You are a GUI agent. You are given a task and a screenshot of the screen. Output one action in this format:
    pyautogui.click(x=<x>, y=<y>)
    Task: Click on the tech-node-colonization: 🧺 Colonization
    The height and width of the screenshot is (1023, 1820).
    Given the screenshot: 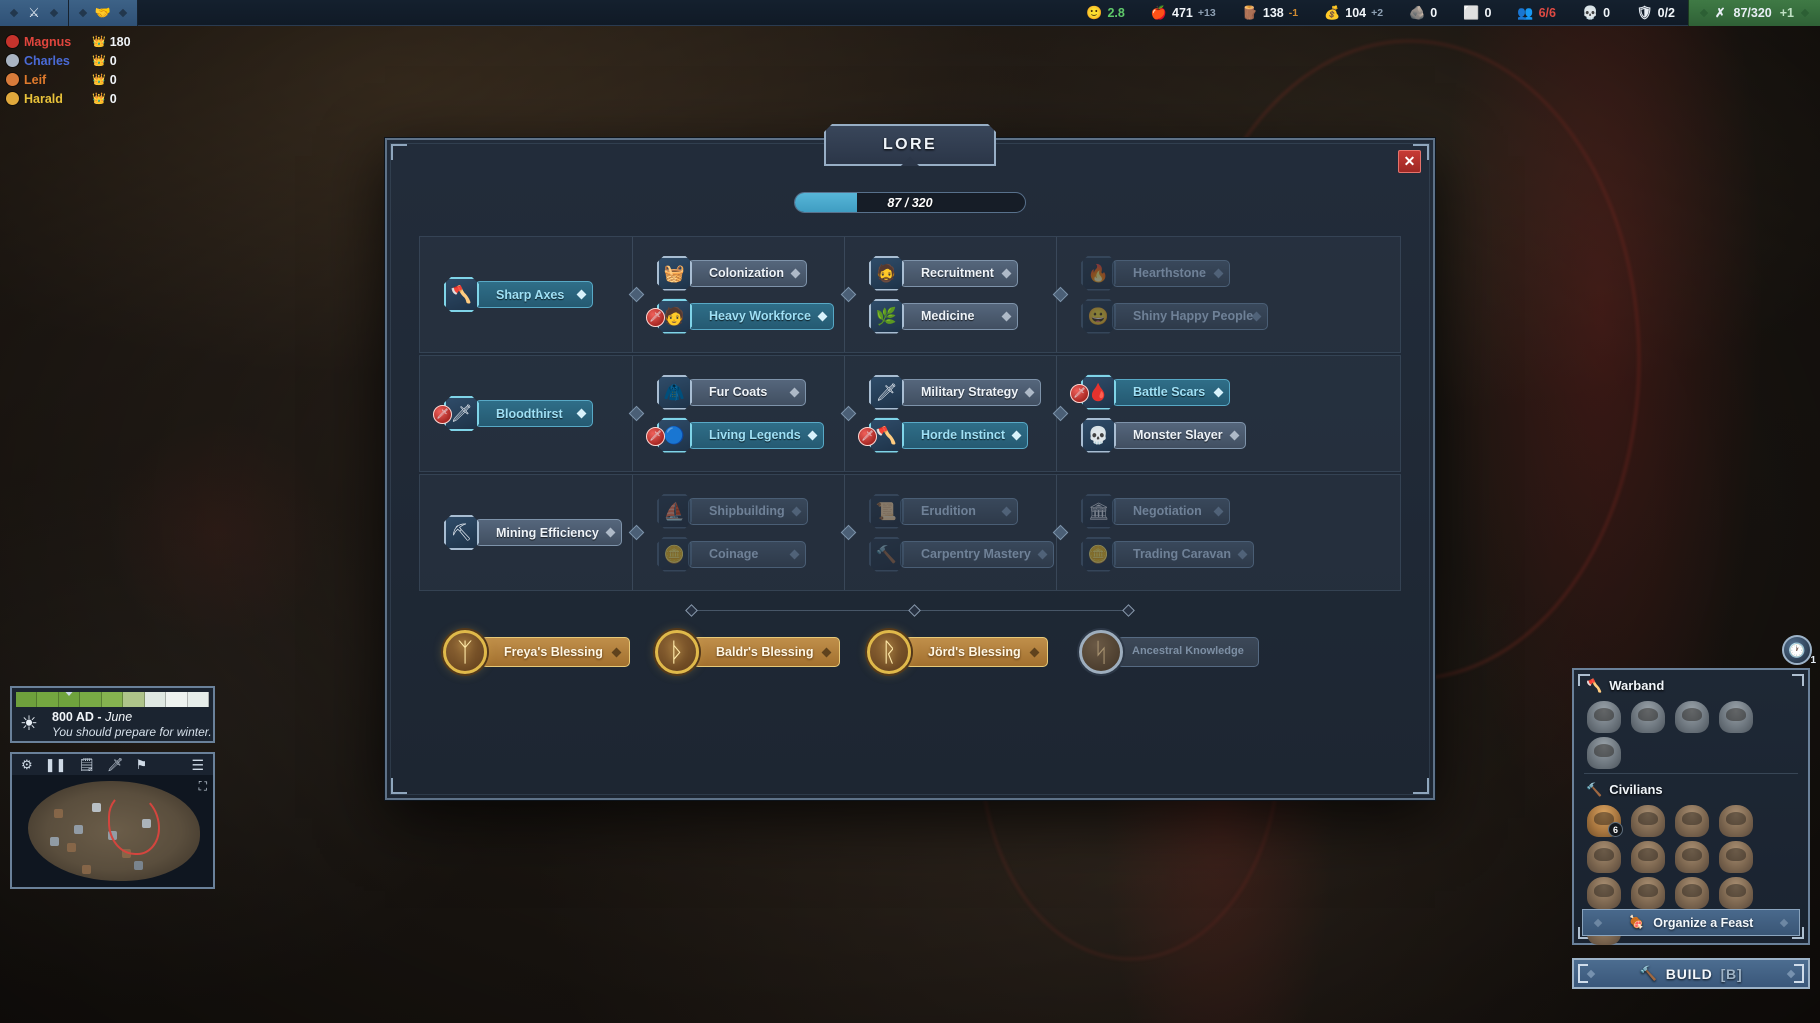 What is the action you would take?
    pyautogui.click(x=750, y=273)
    